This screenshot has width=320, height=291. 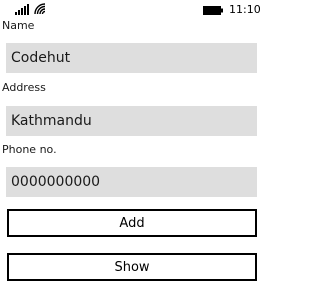 I want to click on address-input, so click(x=131, y=121).